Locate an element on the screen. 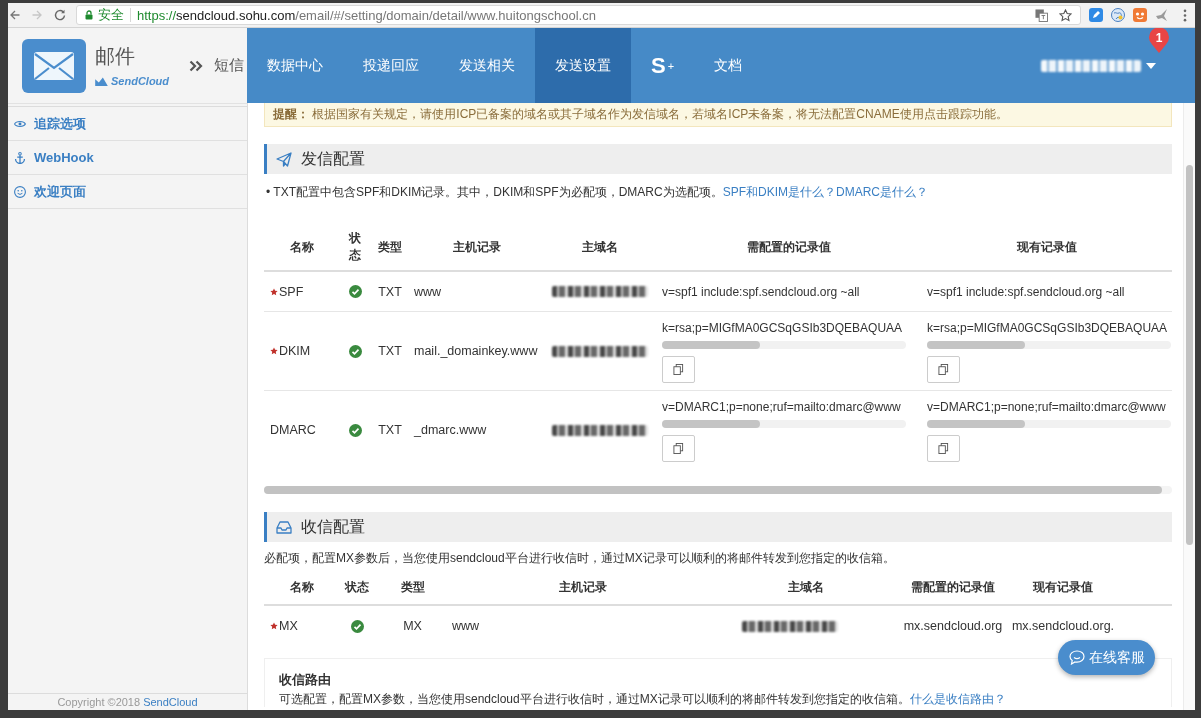  record-value: mx.sendcloud.org is located at coordinates (953, 626).